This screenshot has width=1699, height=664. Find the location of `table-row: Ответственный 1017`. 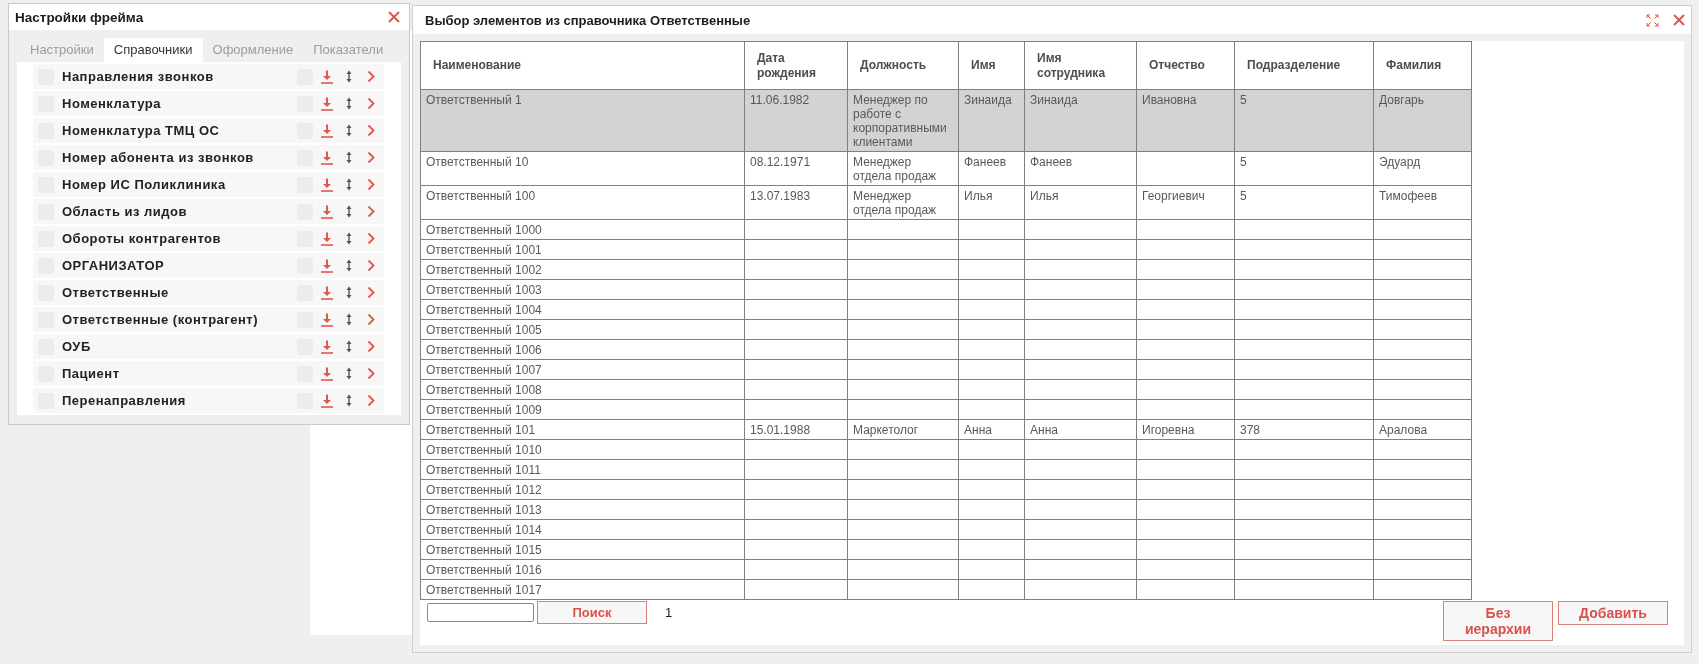

table-row: Ответственный 1017 is located at coordinates (946, 589).